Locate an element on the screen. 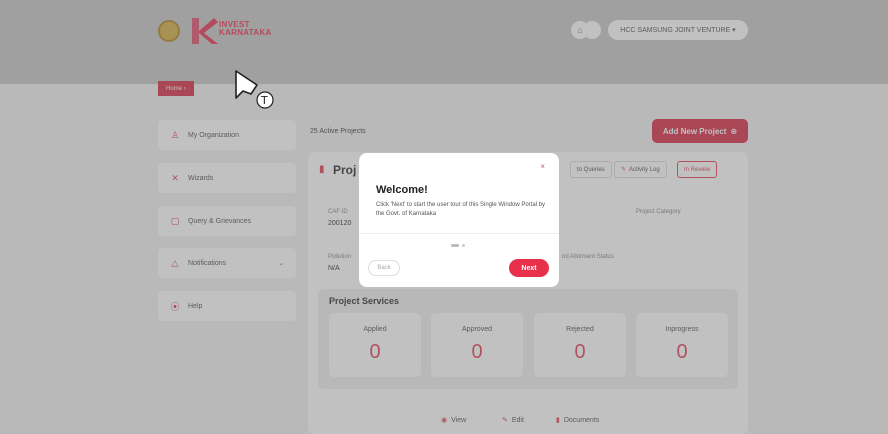  mouse-cursor-icon: T is located at coordinates (254, 89).